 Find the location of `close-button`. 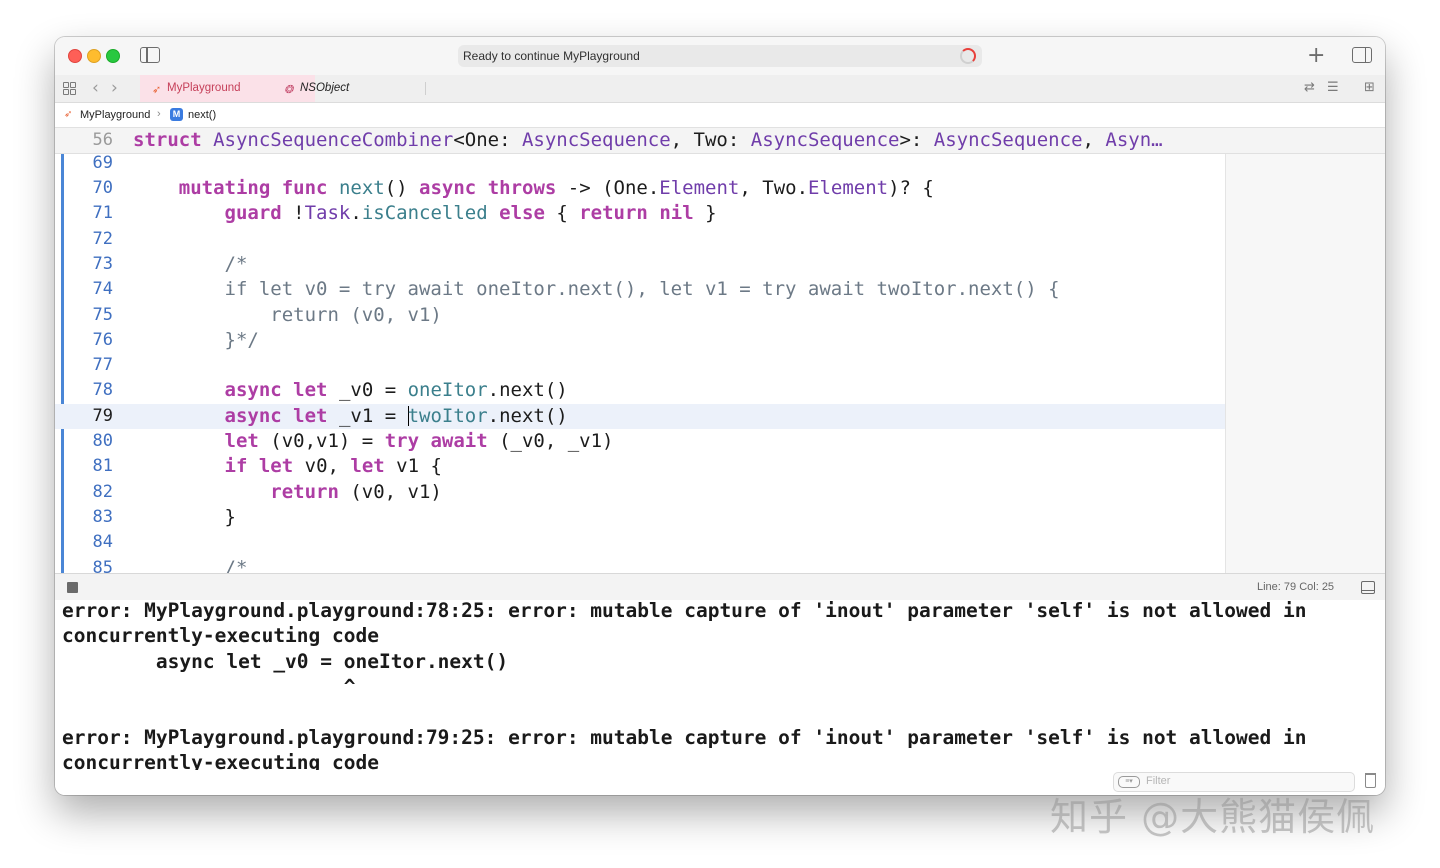

close-button is located at coordinates (75, 56).